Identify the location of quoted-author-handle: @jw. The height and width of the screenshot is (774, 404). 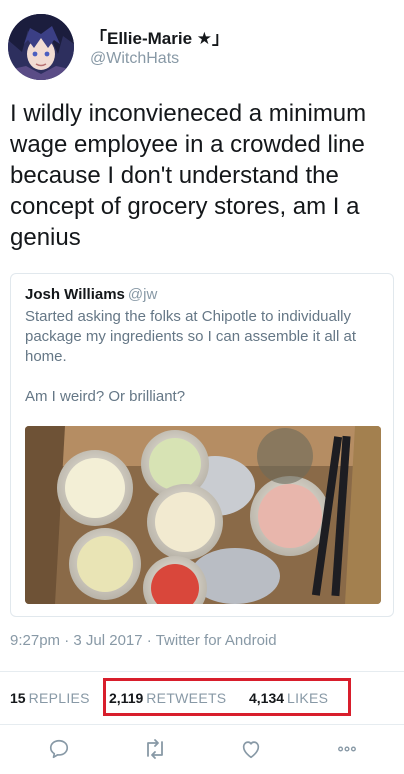
(142, 294).